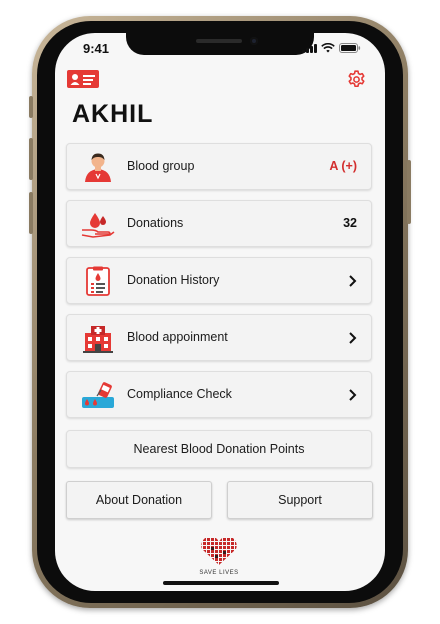 Image resolution: width=440 pixels, height=624 pixels. What do you see at coordinates (98, 281) in the screenshot?
I see `clipboard-icon` at bounding box center [98, 281].